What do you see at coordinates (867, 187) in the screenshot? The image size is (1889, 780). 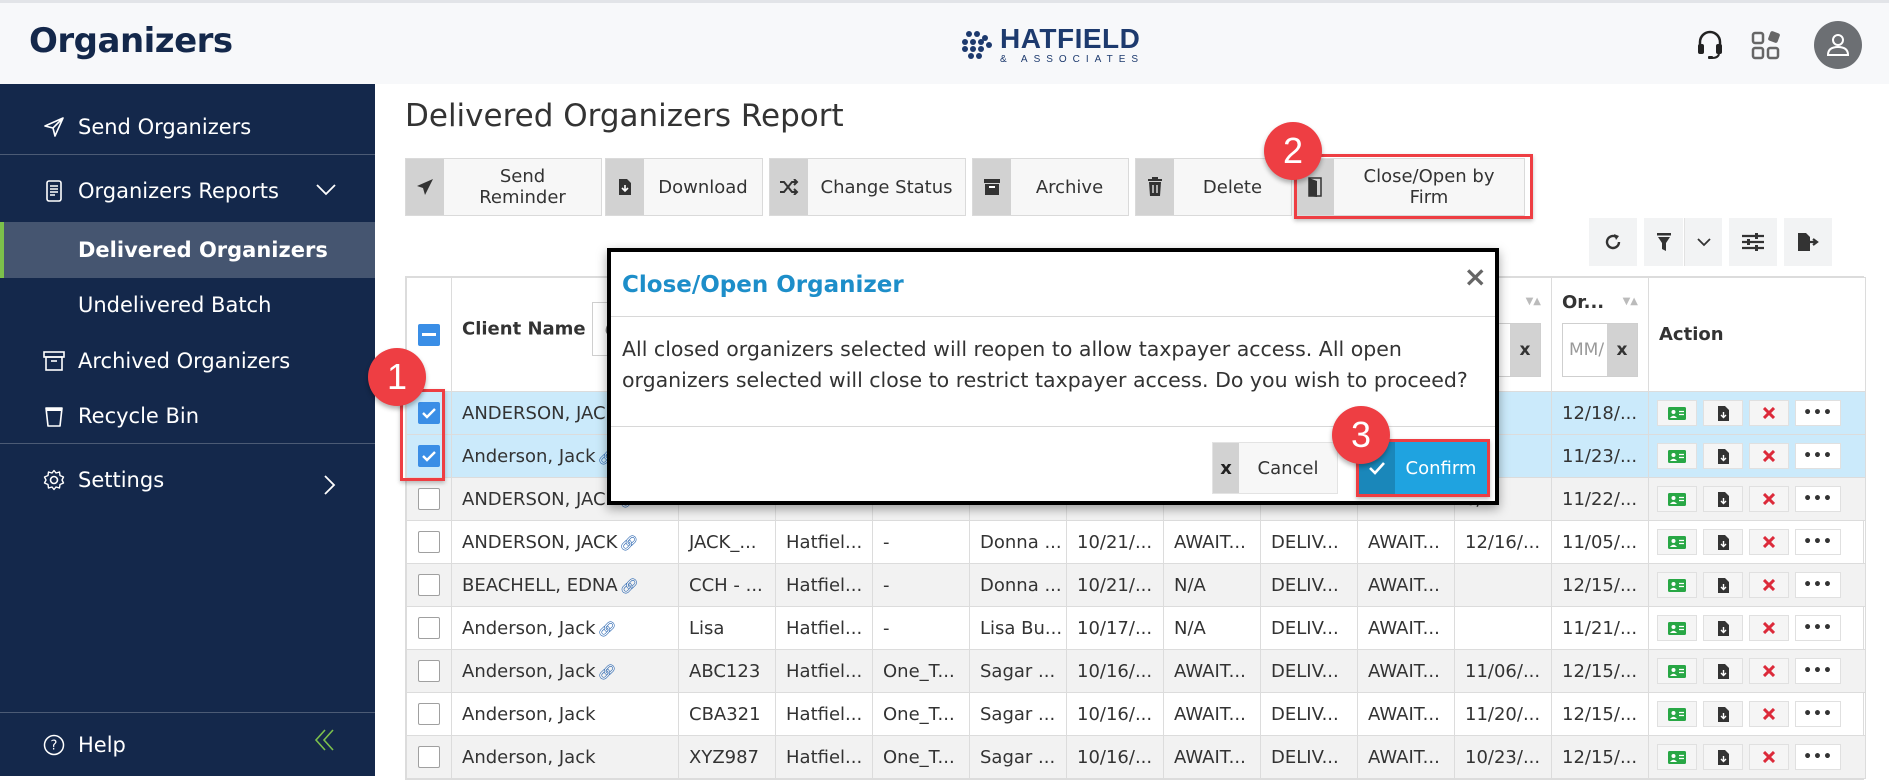 I see `change-status-button: Change Status` at bounding box center [867, 187].